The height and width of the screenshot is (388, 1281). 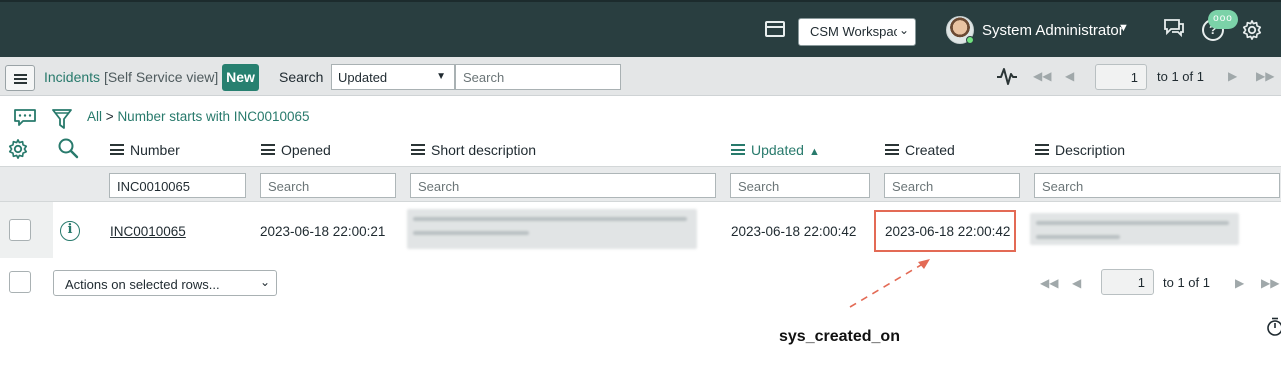 I want to click on opened-cell: 2023-06-18 22:00:21, so click(x=323, y=231).